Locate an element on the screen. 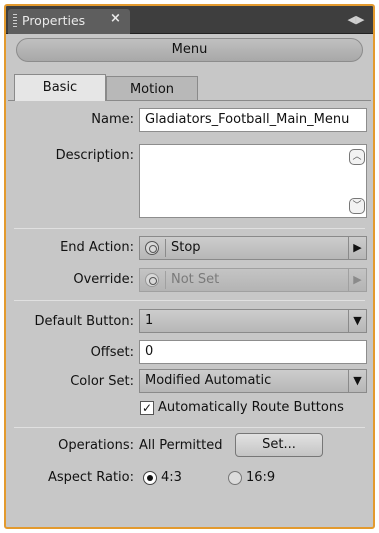 This screenshot has width=379, height=533. override-label: Override: is located at coordinates (103, 279).